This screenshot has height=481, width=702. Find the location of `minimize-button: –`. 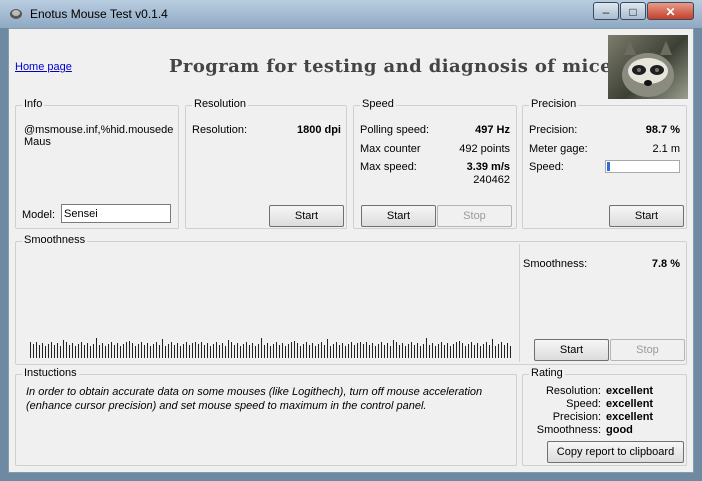

minimize-button: – is located at coordinates (606, 11).